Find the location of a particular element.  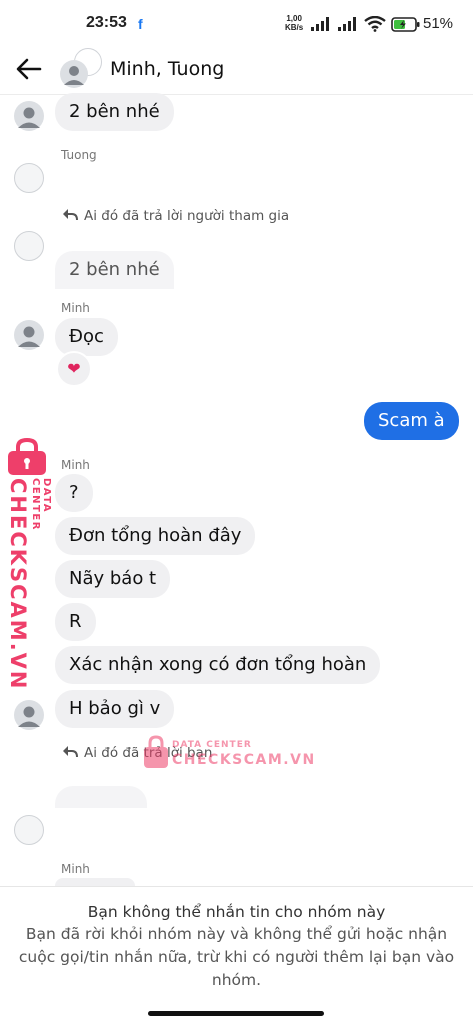

signal-2-icon is located at coordinates (347, 24).